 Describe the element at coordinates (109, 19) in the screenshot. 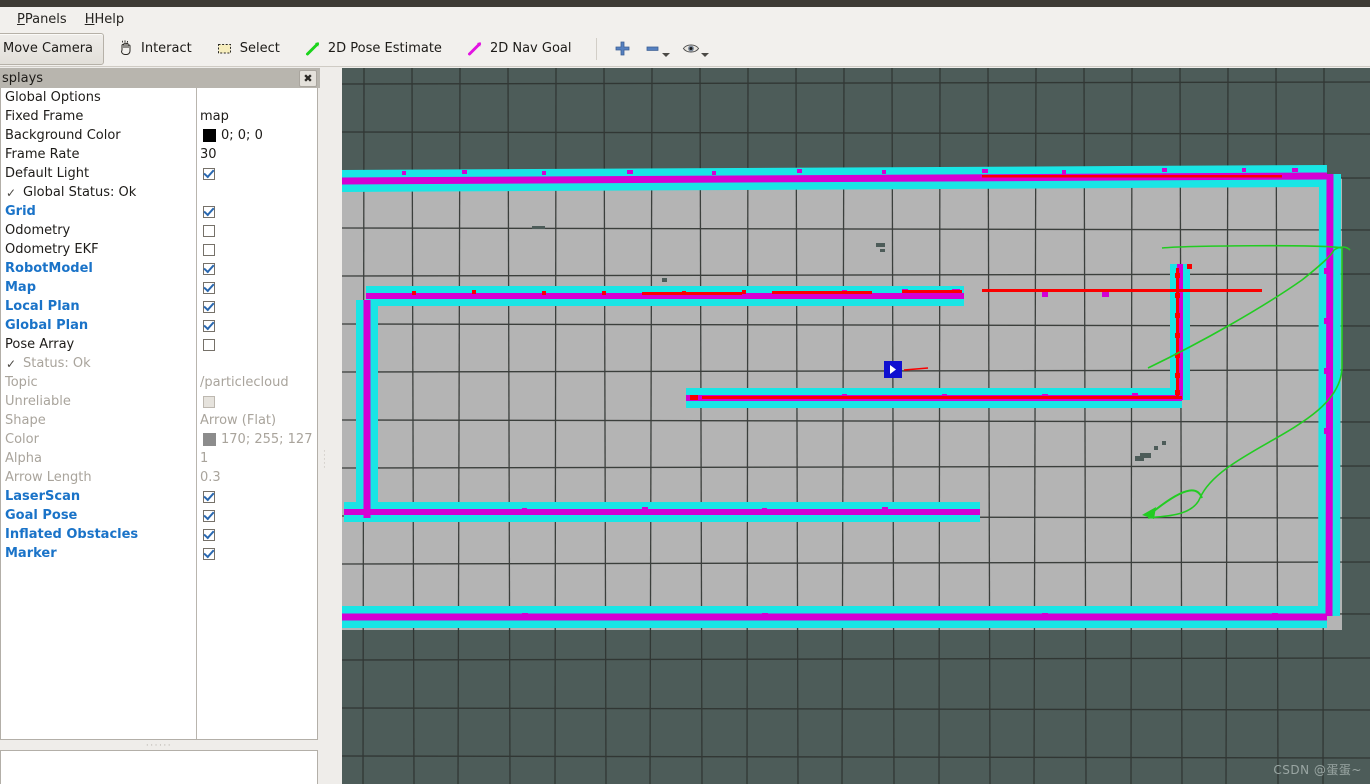

I see `menu-help-label: Help` at that location.